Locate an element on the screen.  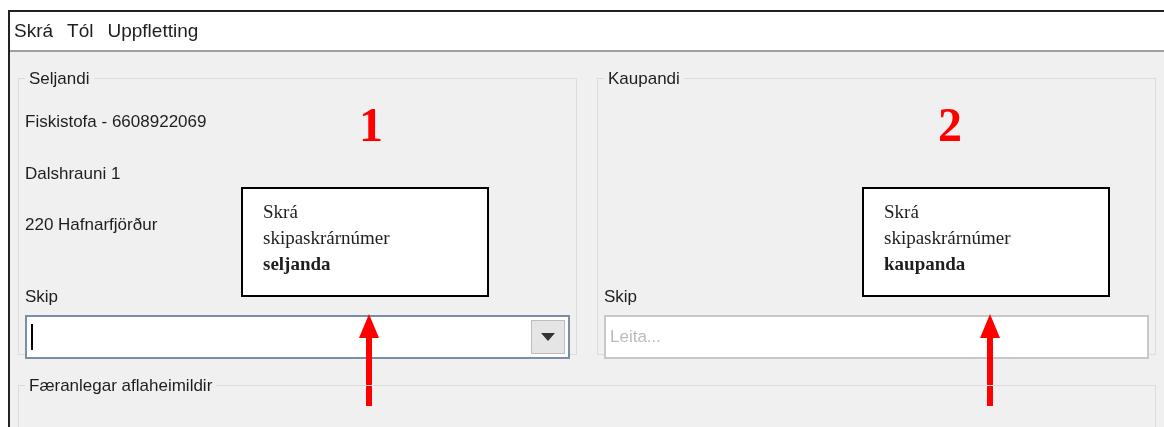
caret-icon is located at coordinates (548, 336).